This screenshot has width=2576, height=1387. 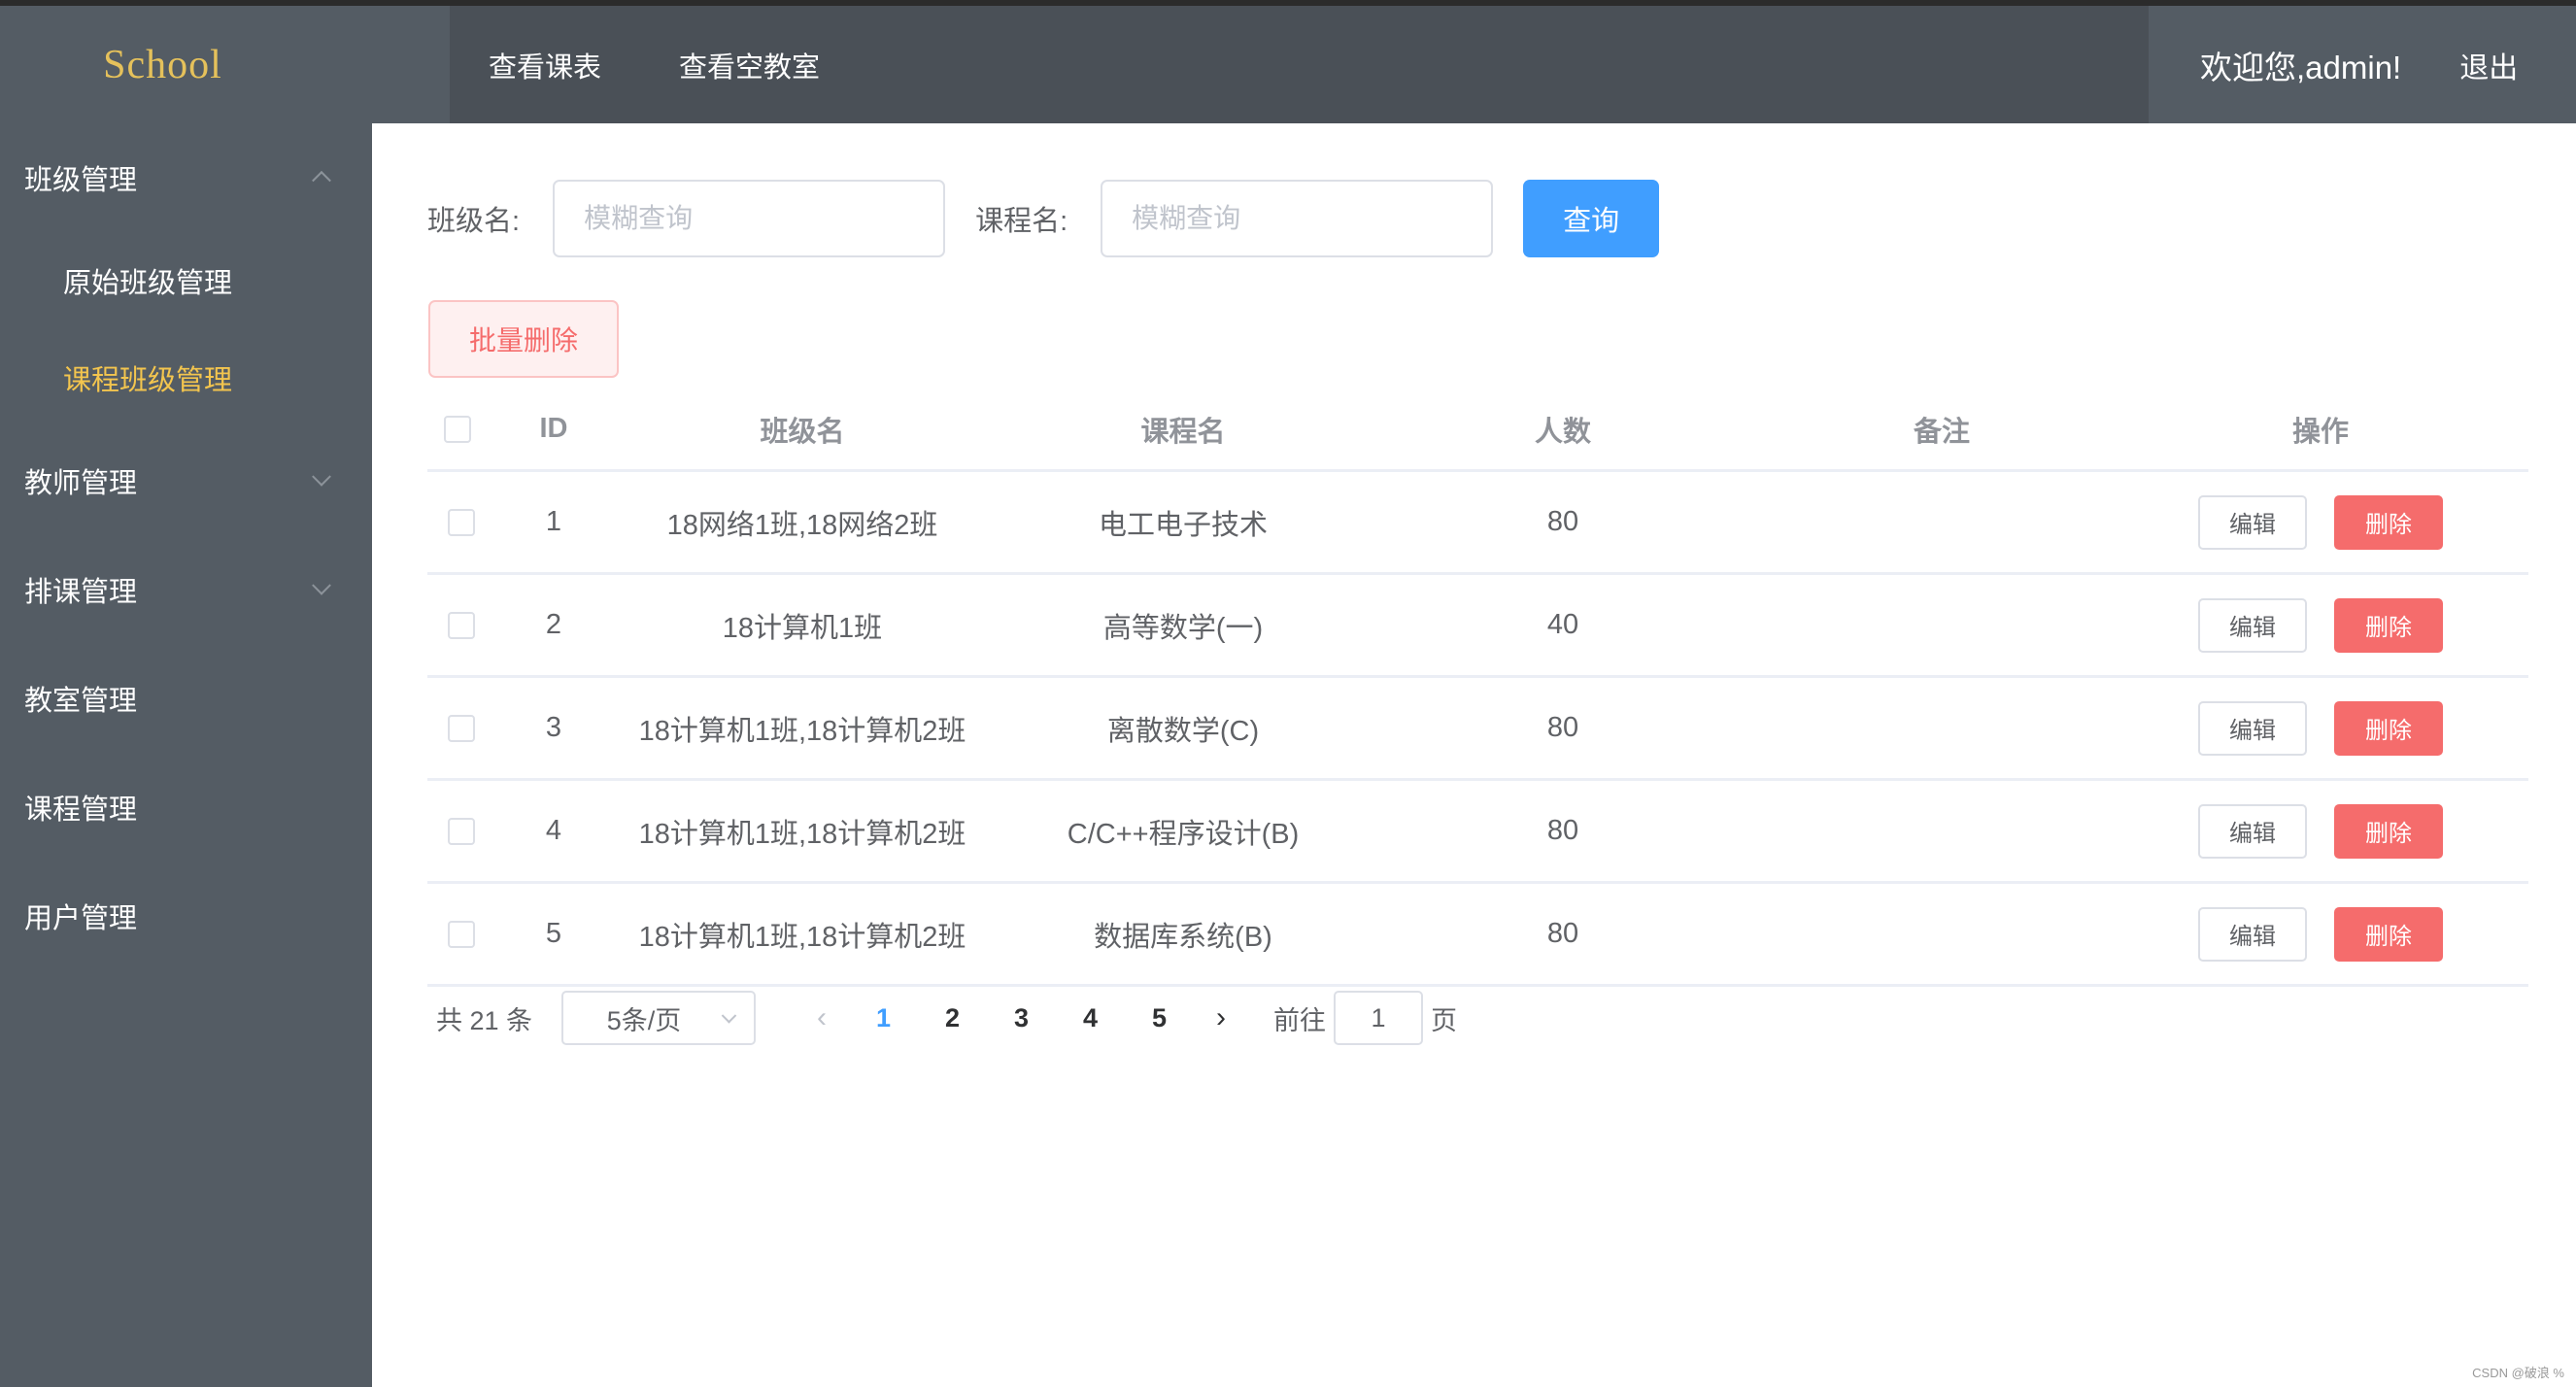 I want to click on query-button: 查询, so click(x=1591, y=218).